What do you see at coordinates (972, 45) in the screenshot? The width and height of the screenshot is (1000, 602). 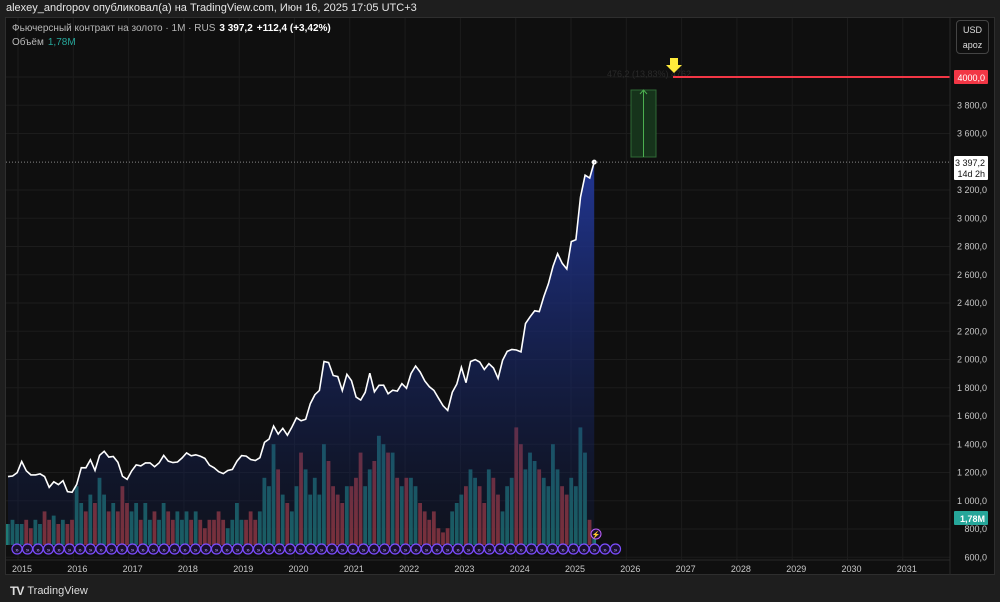 I see `unit-label: apoz` at bounding box center [972, 45].